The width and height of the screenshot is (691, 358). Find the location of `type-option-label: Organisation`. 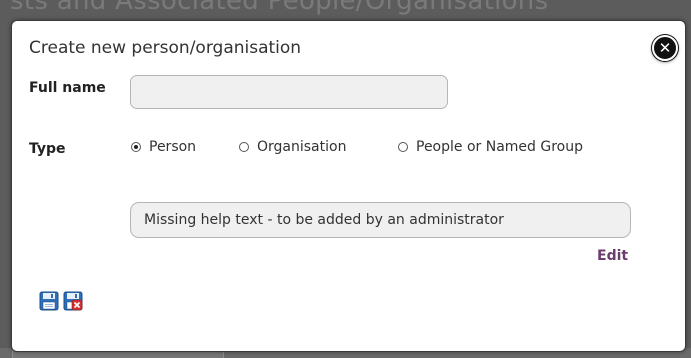

type-option-label: Organisation is located at coordinates (302, 147).